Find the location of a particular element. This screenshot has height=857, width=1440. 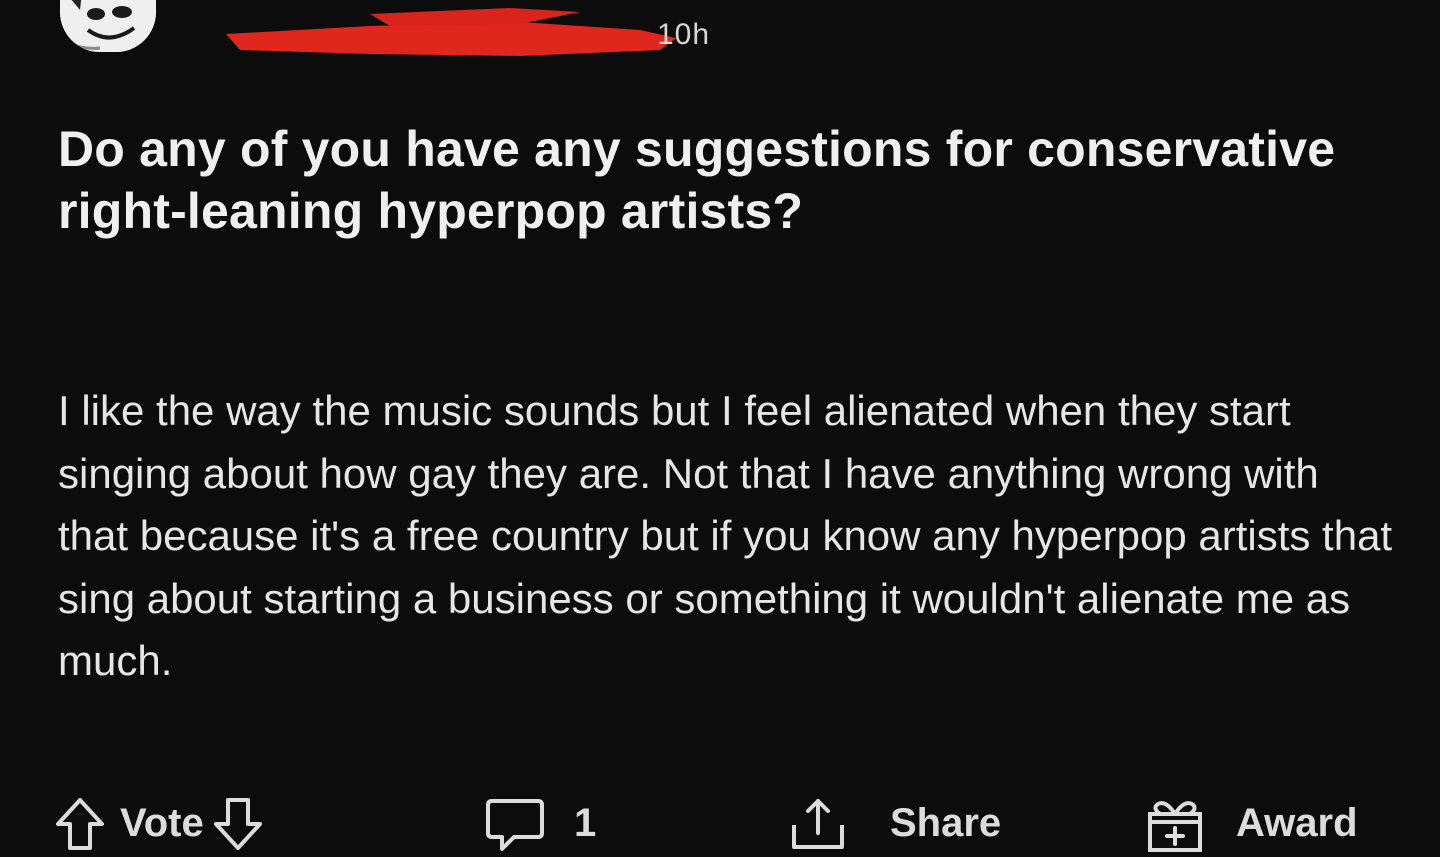

post-header: 10h is located at coordinates (410, 35).